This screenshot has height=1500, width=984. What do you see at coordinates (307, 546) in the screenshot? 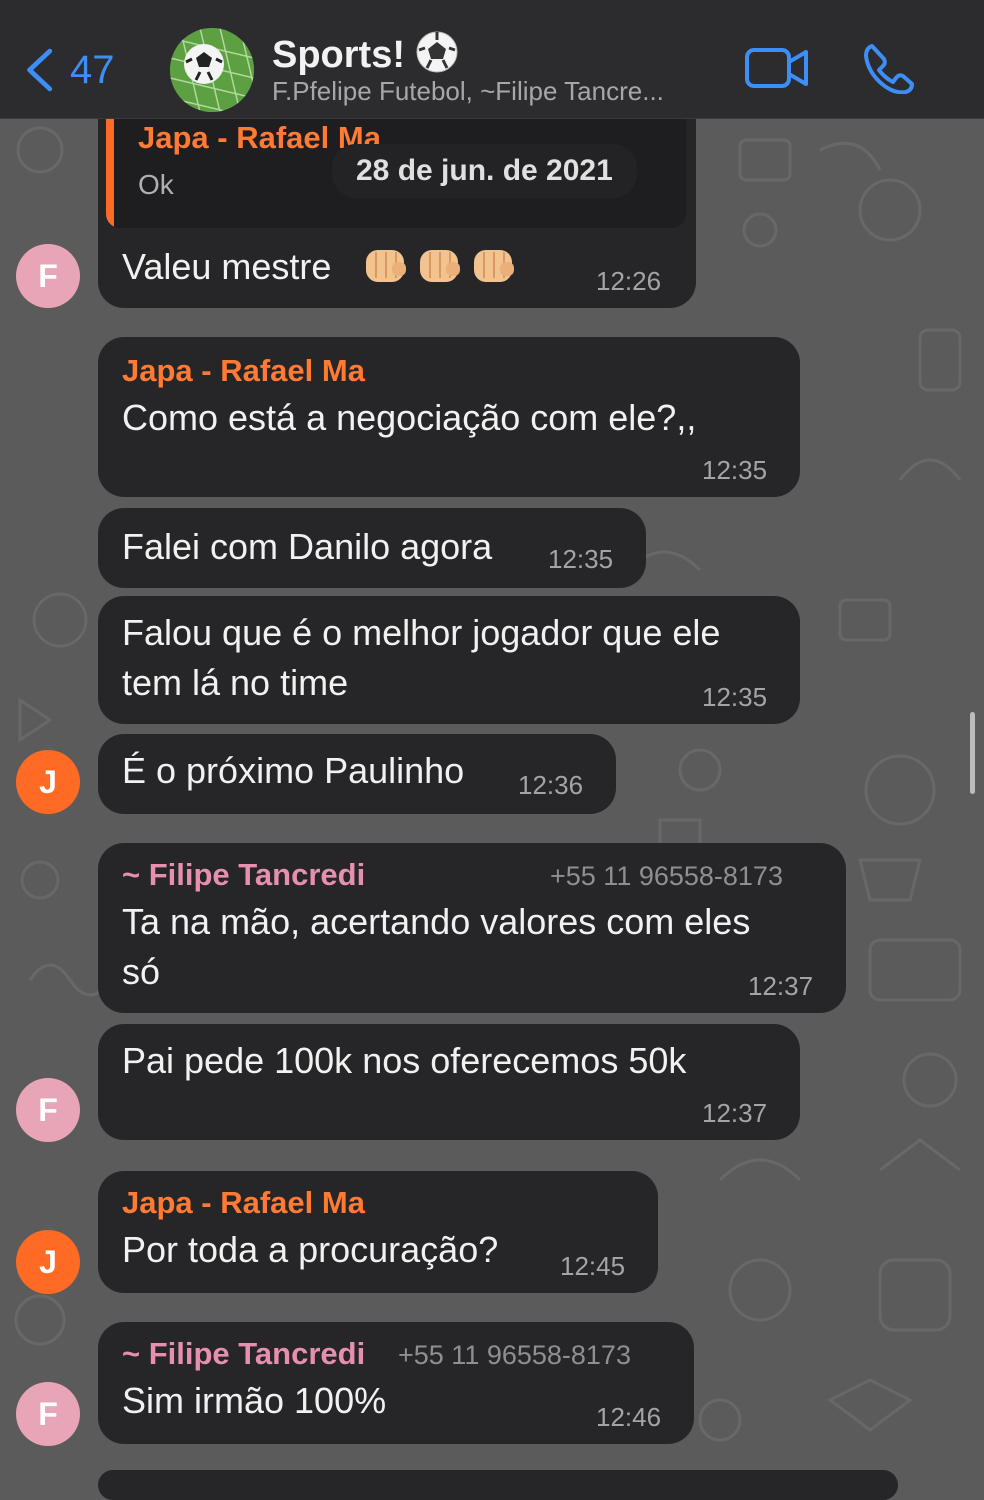
I see `message-text: Falei com Danilo agora` at bounding box center [307, 546].